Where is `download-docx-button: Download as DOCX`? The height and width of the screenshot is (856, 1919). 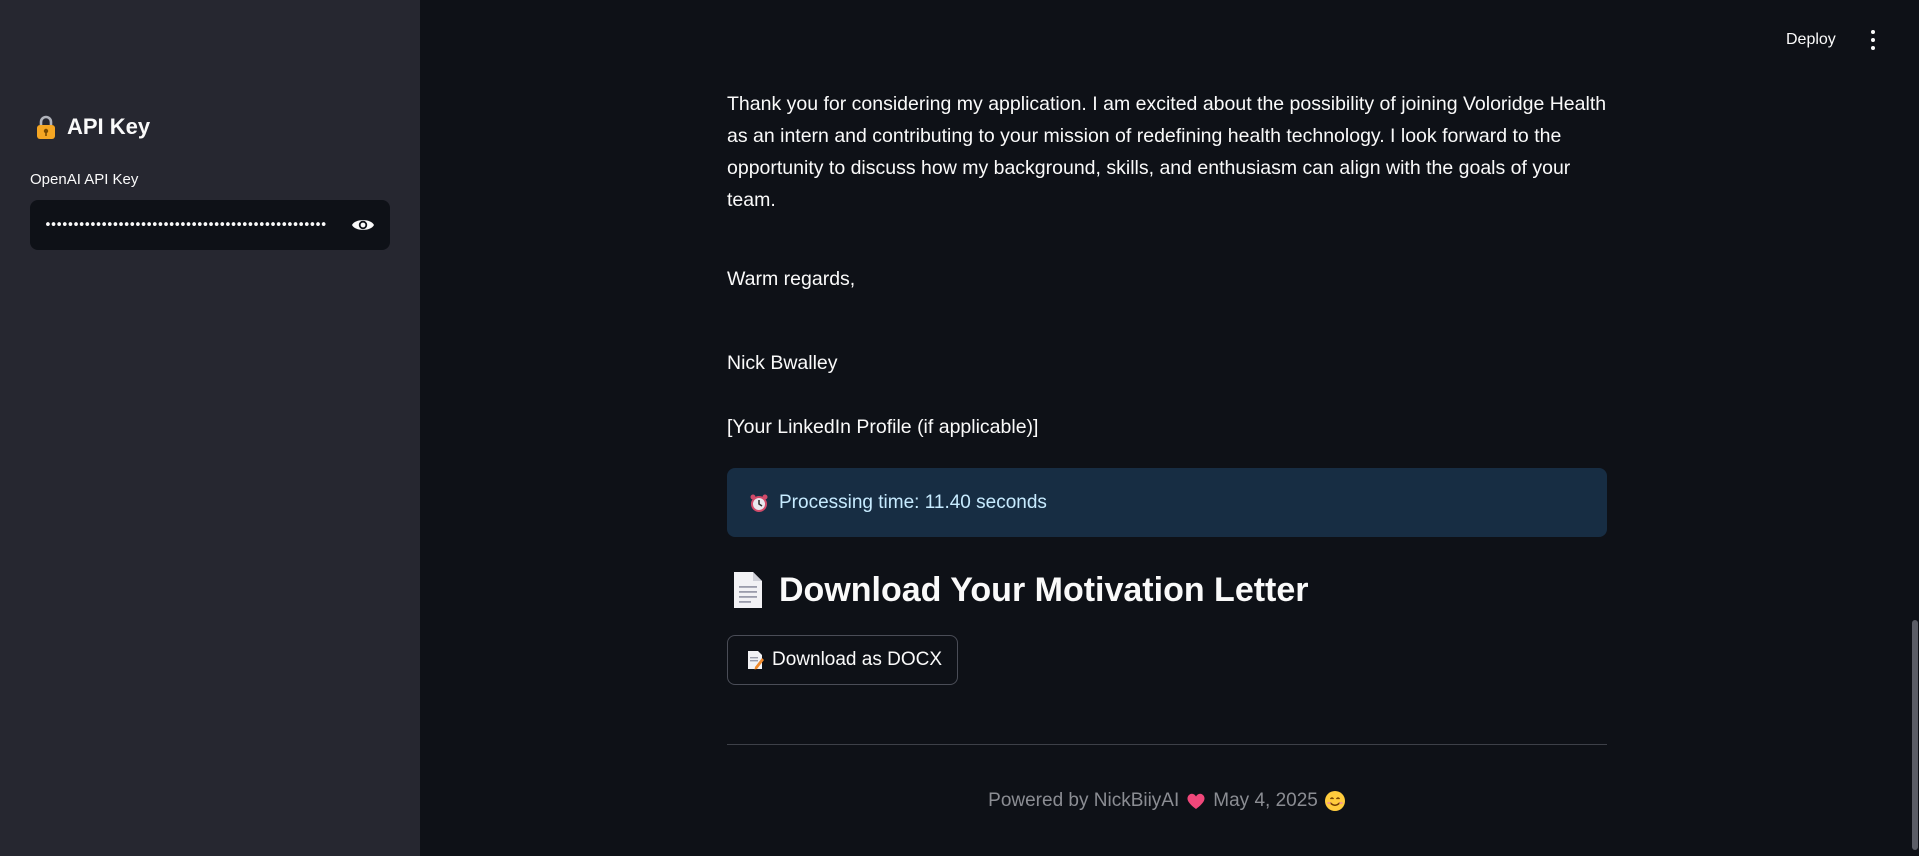
download-docx-button: Download as DOCX is located at coordinates (843, 660).